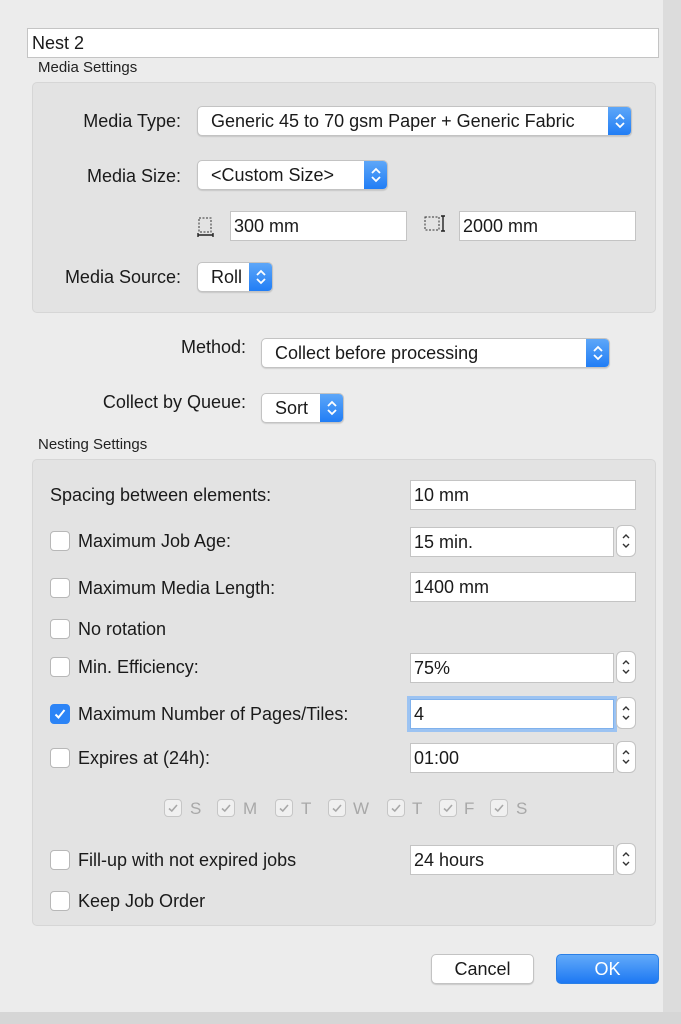 The height and width of the screenshot is (1024, 681). What do you see at coordinates (396, 808) in the screenshot?
I see `day-checkbox-thursday` at bounding box center [396, 808].